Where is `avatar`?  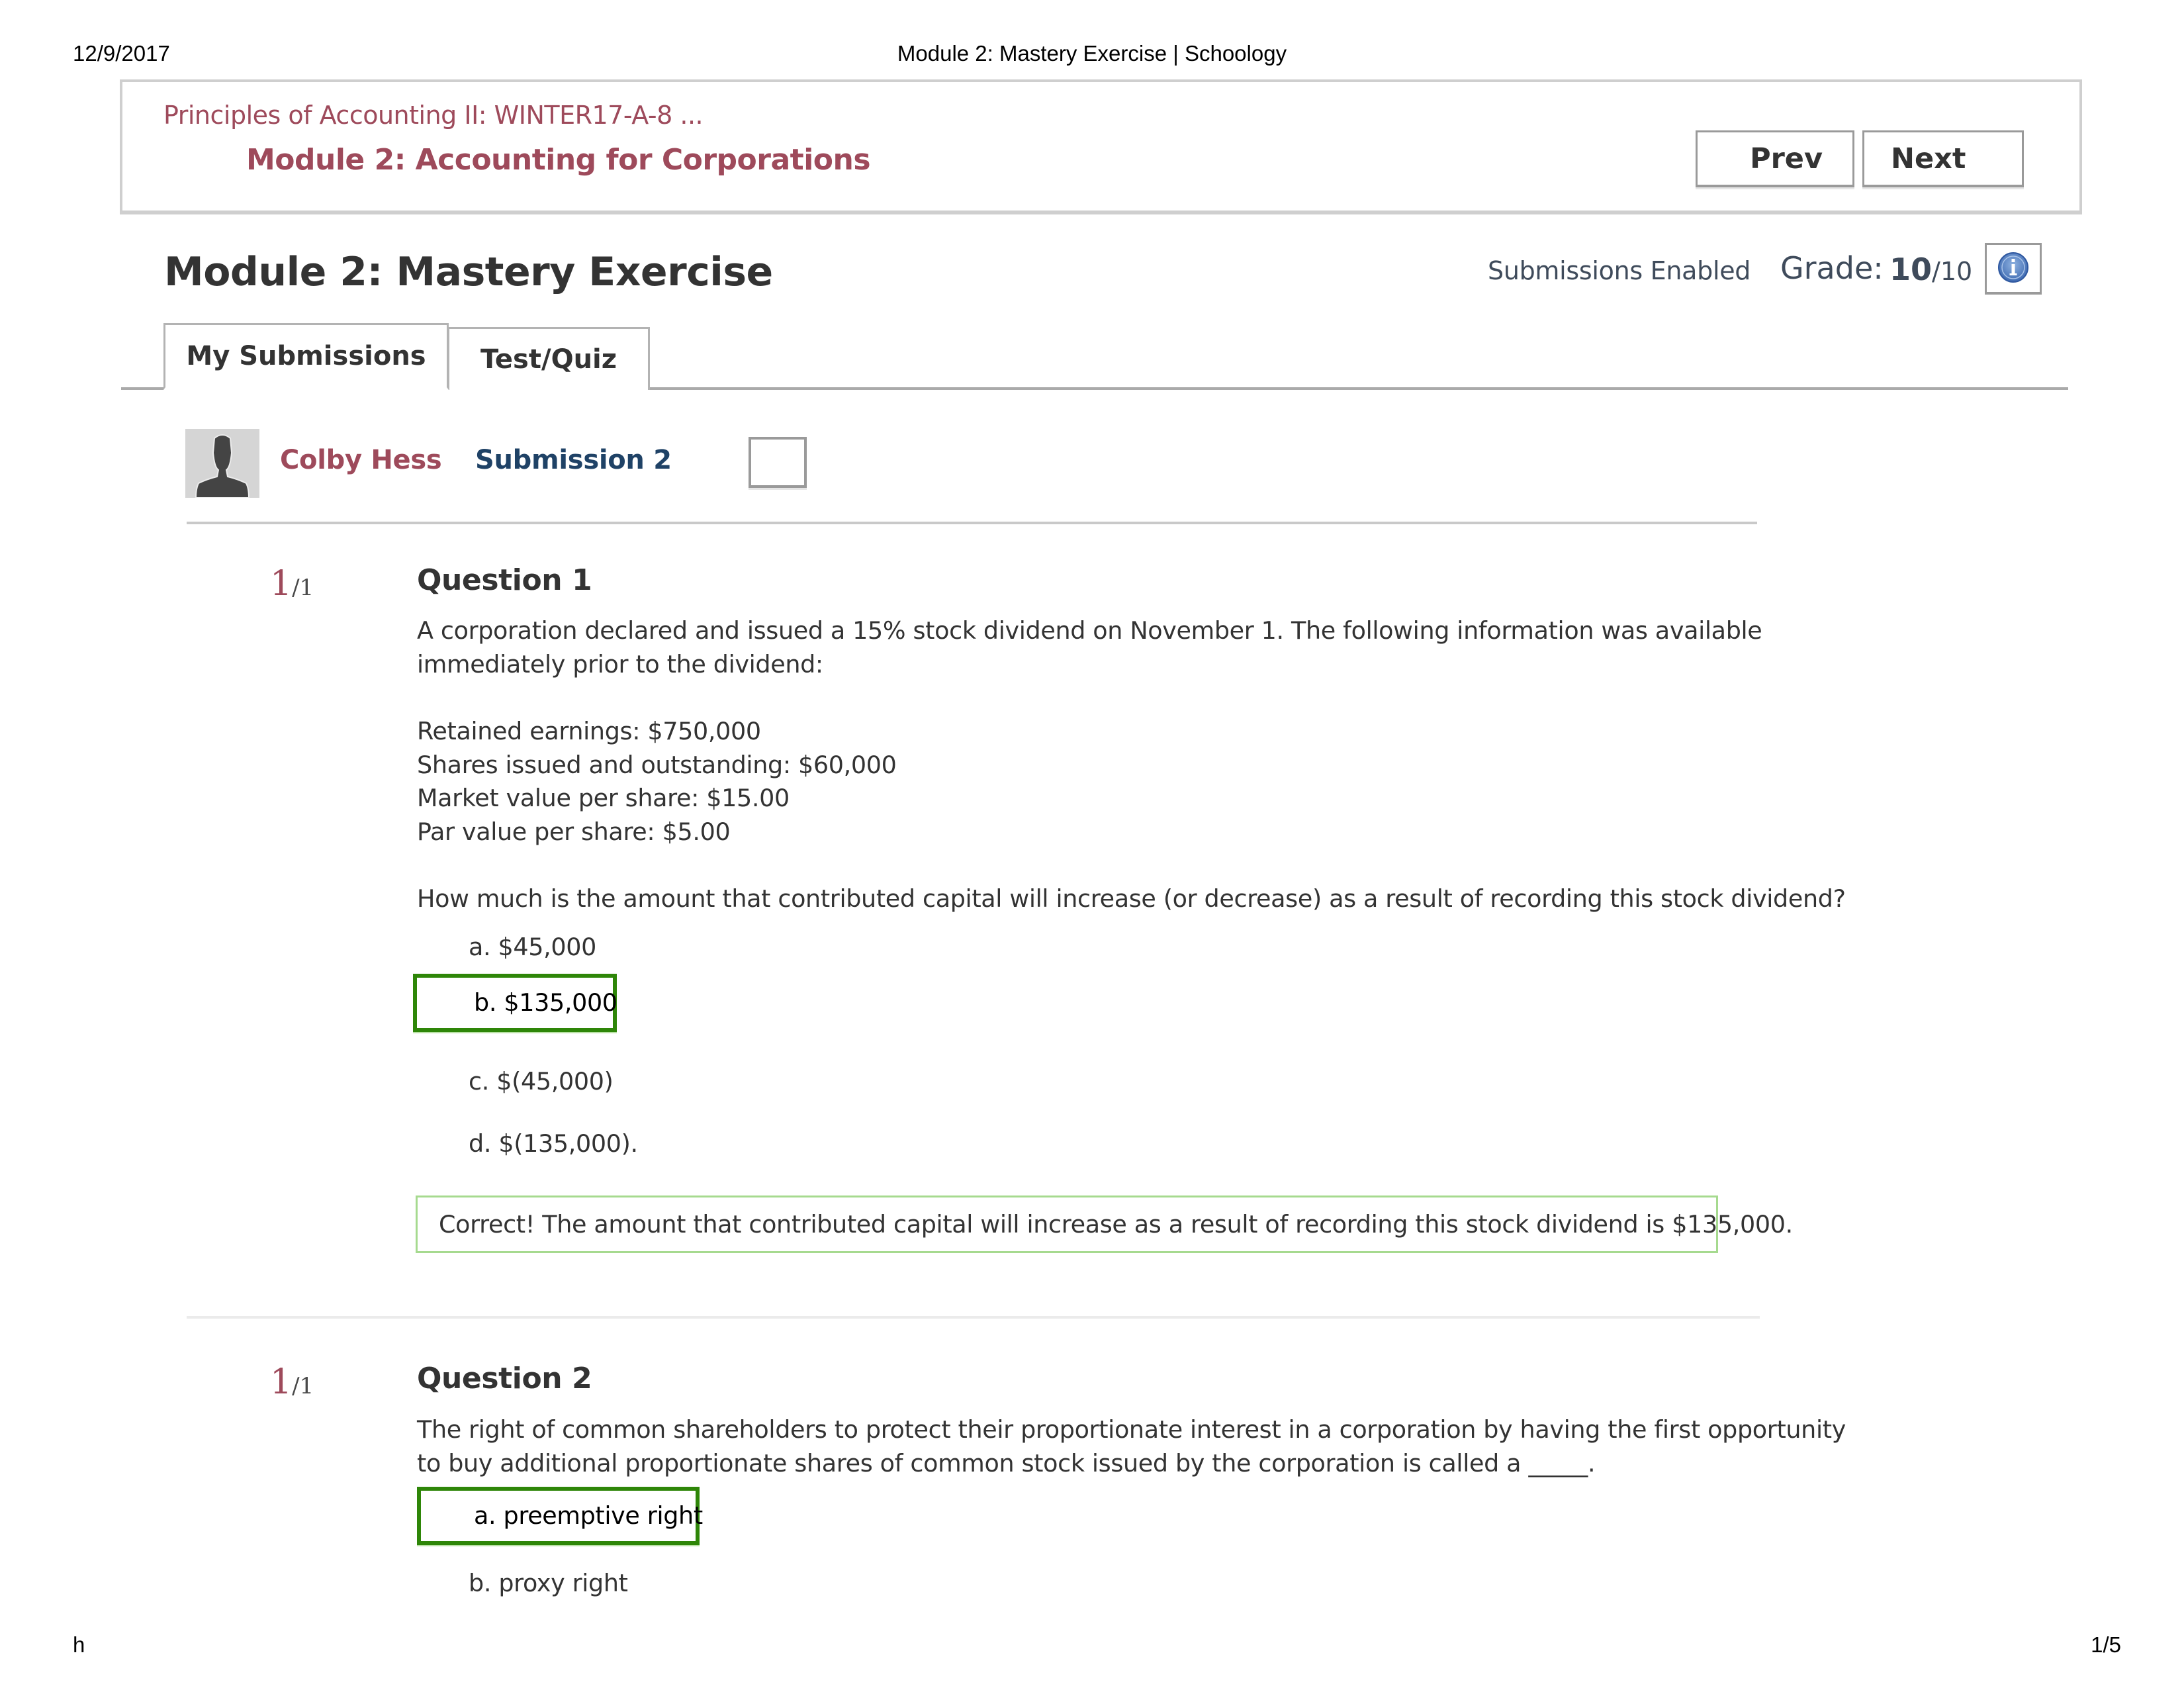 avatar is located at coordinates (222, 463).